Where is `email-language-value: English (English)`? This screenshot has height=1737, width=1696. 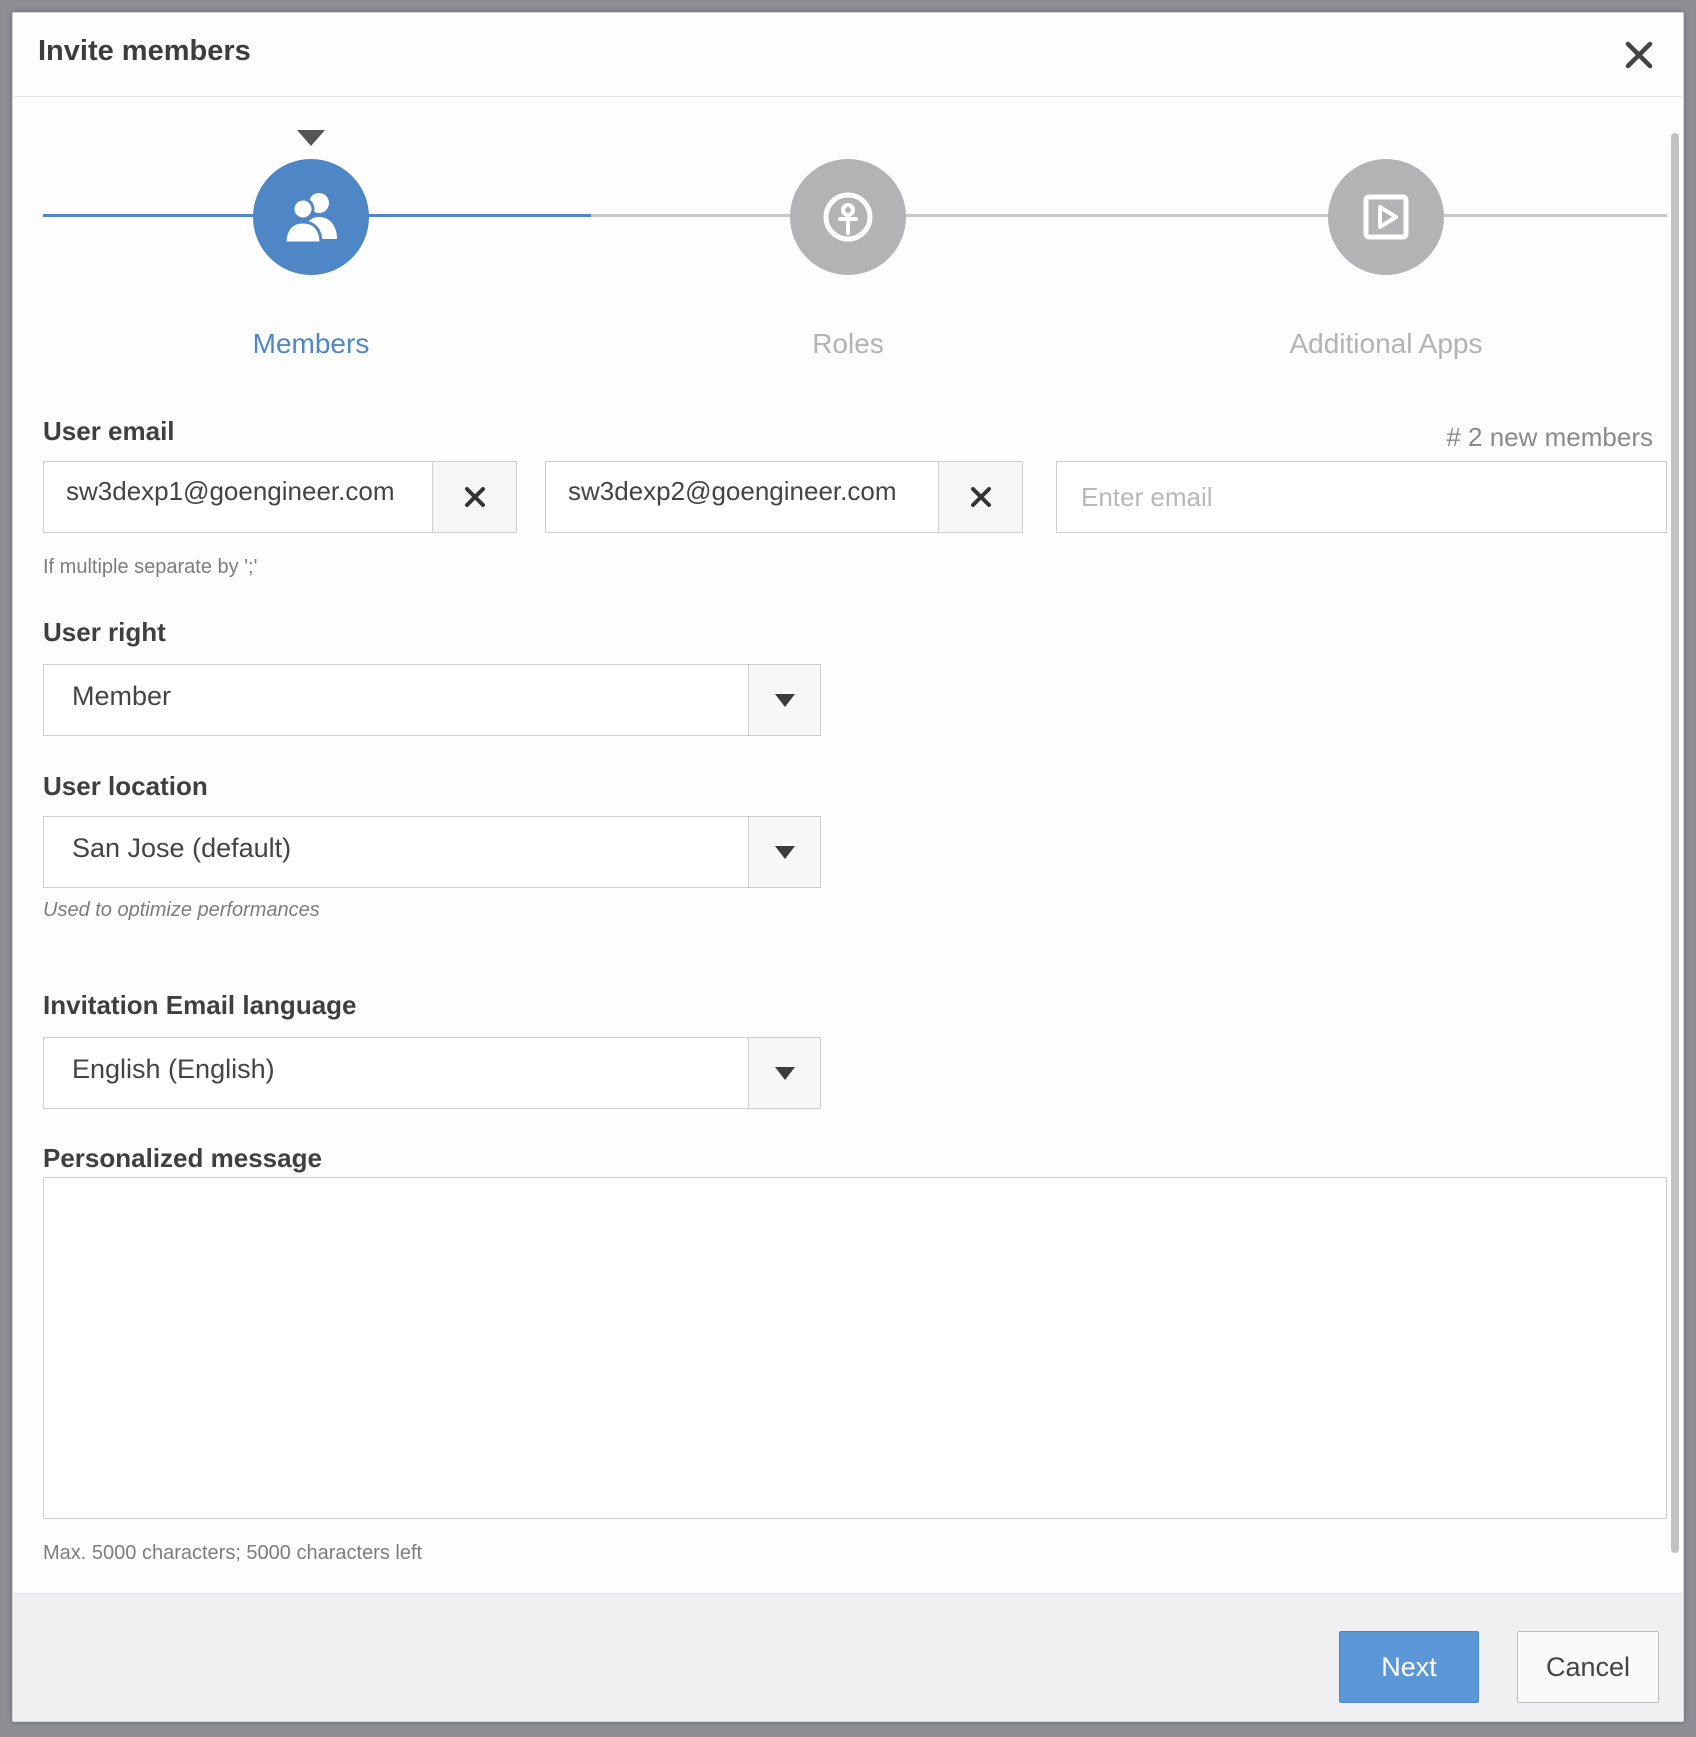 email-language-value: English (English) is located at coordinates (173, 1069).